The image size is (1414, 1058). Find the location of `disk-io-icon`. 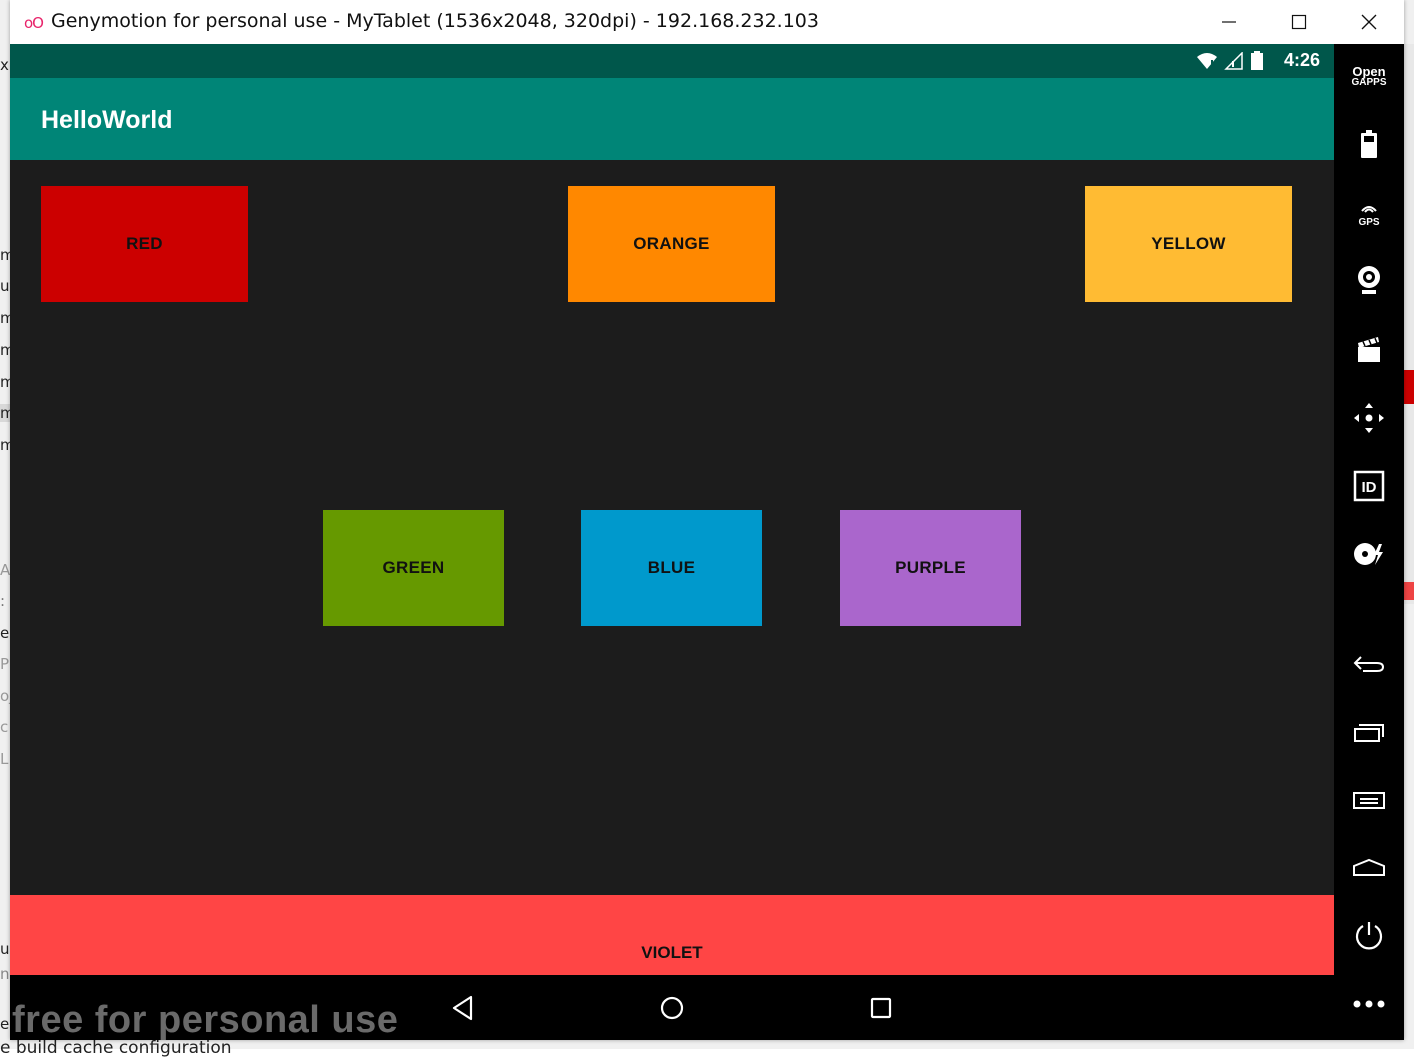

disk-io-icon is located at coordinates (1368, 554).